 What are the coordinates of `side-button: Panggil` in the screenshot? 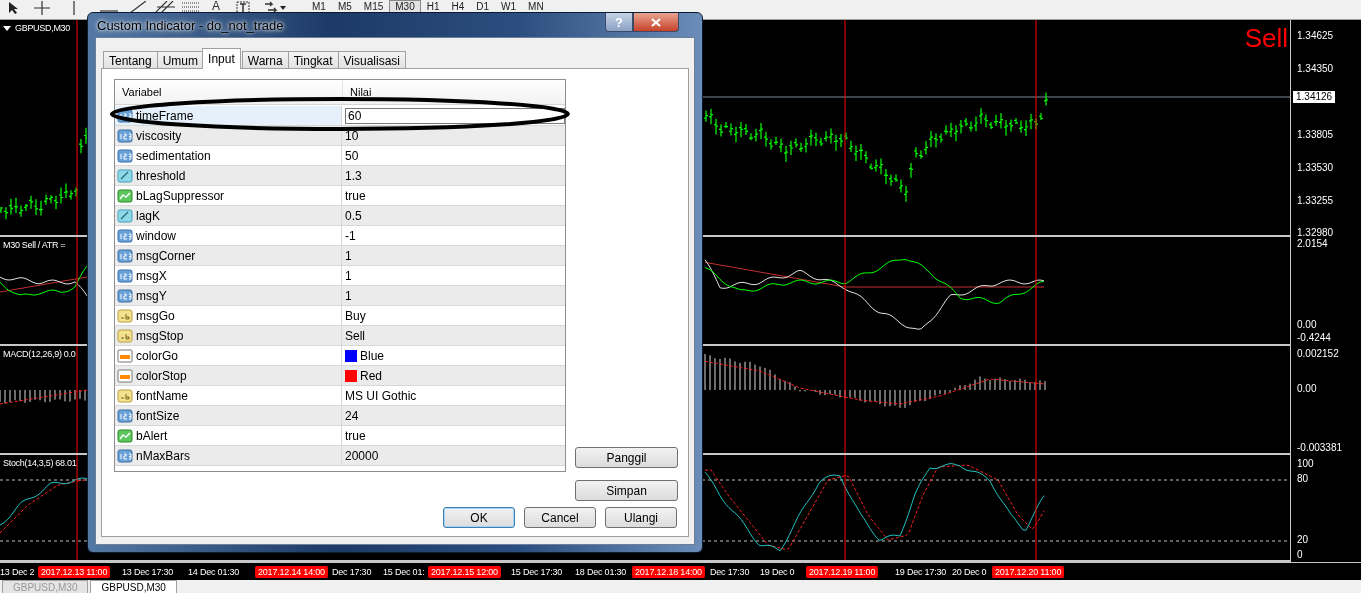 It's located at (626, 457).